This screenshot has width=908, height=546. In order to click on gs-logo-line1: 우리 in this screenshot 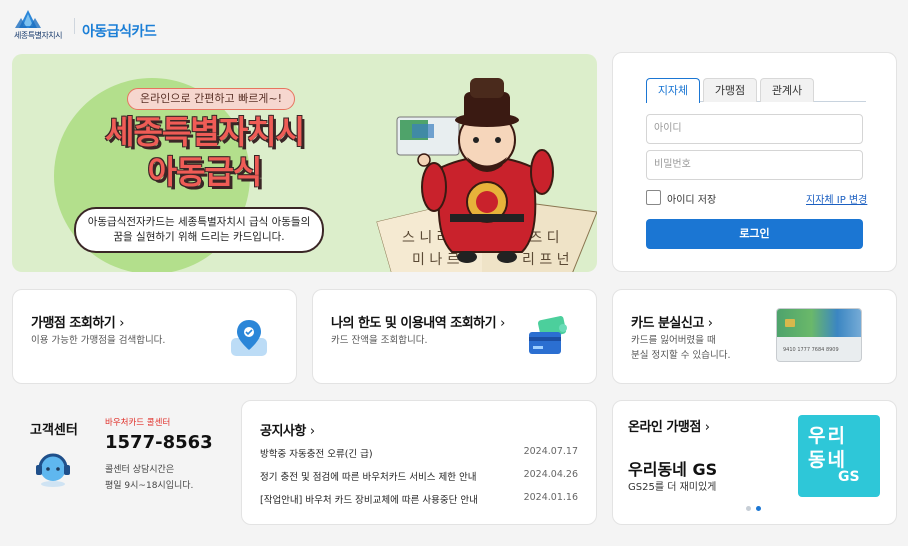, I will do `click(827, 436)`.